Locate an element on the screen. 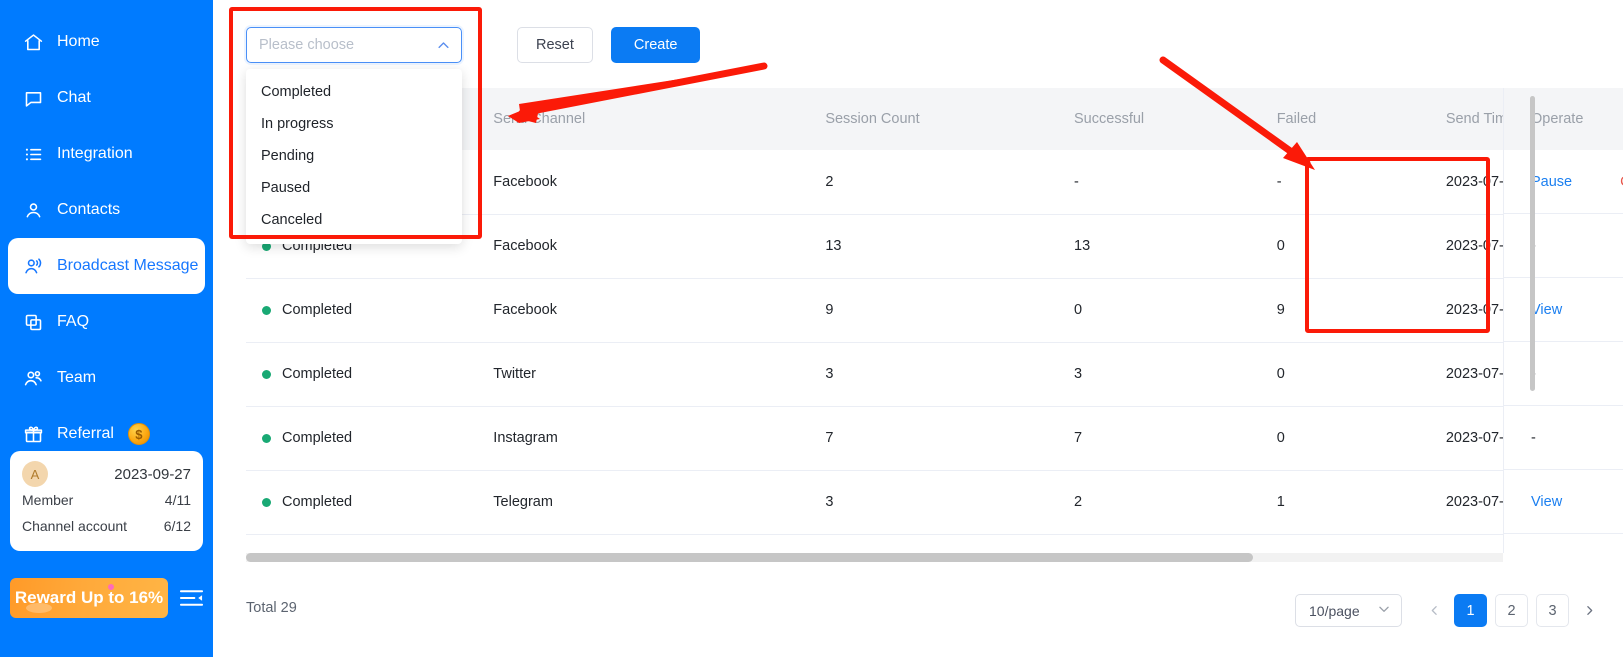 This screenshot has height=657, width=1623. chevron-down-icon is located at coordinates (1384, 610).